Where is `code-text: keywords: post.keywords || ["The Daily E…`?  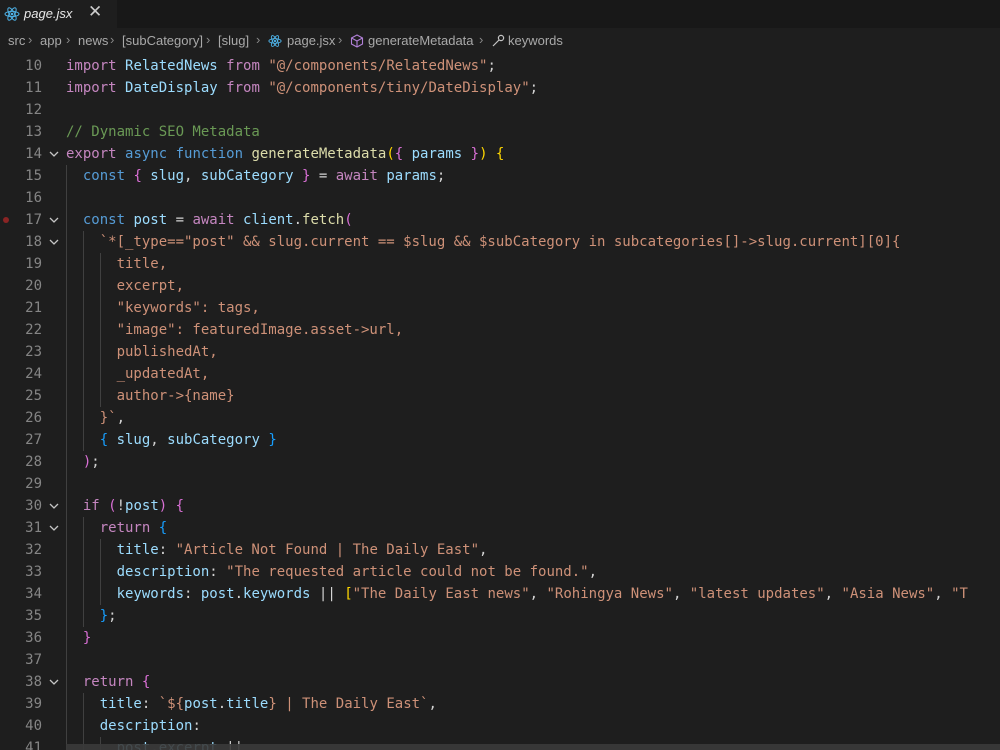 code-text: keywords: post.keywords || ["The Daily E… is located at coordinates (517, 594).